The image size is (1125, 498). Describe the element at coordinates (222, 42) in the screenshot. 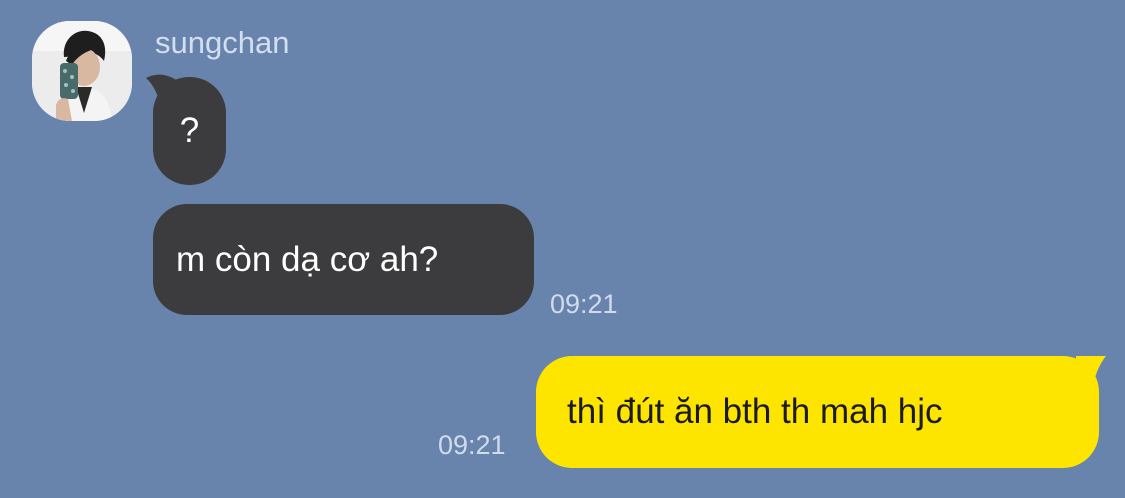

I see `sender-name: sungchan` at that location.